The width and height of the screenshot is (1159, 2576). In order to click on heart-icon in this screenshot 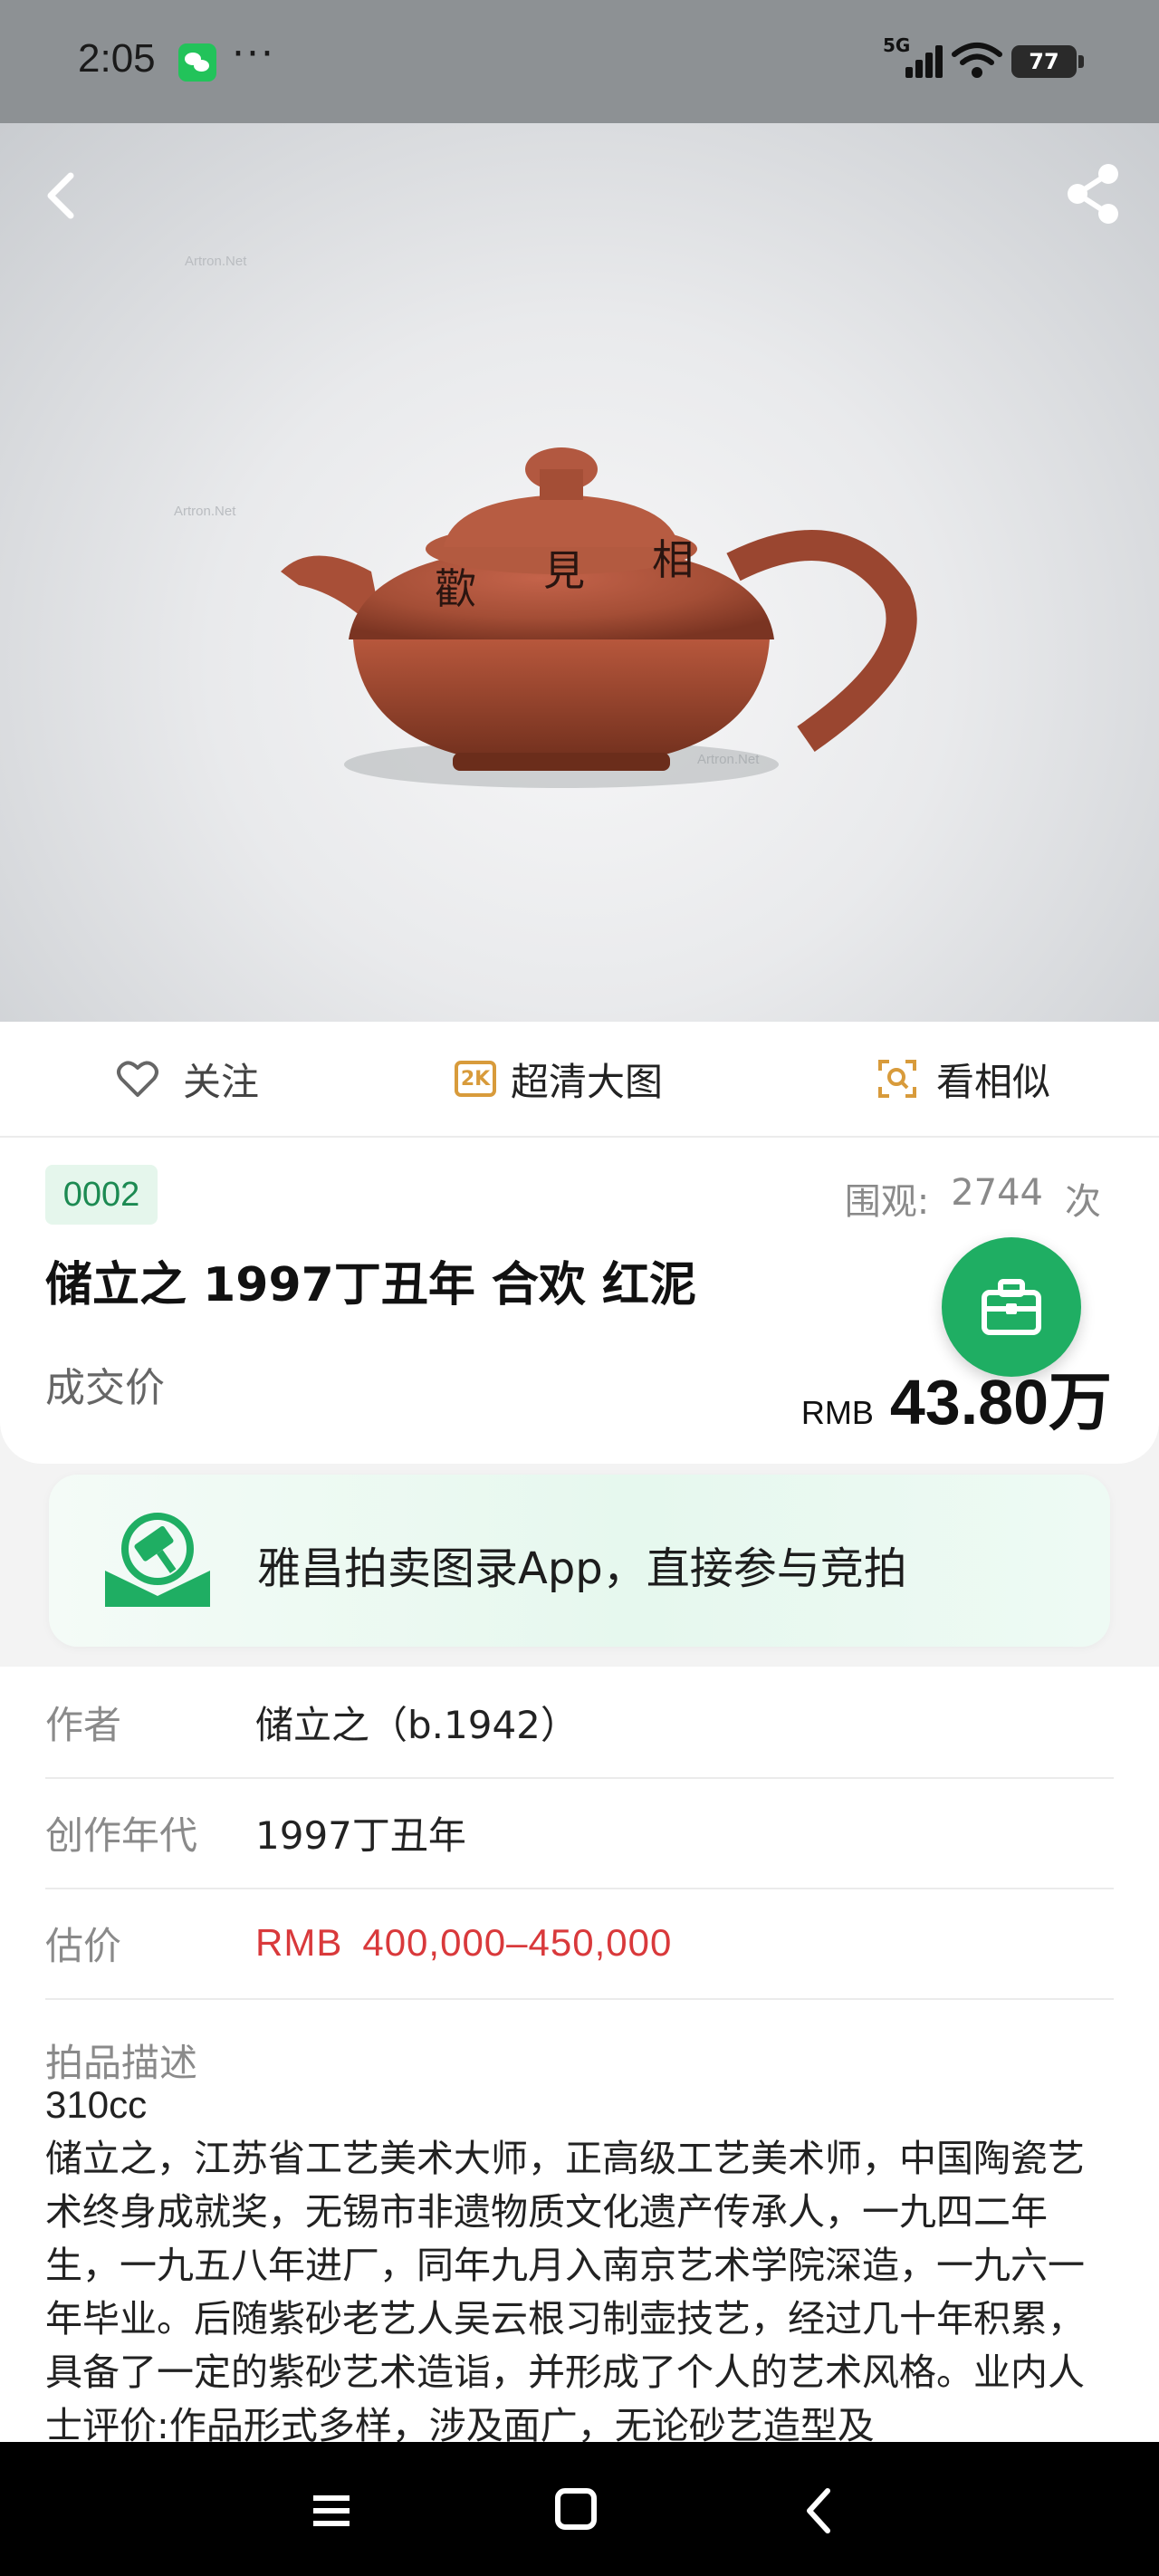, I will do `click(138, 1079)`.